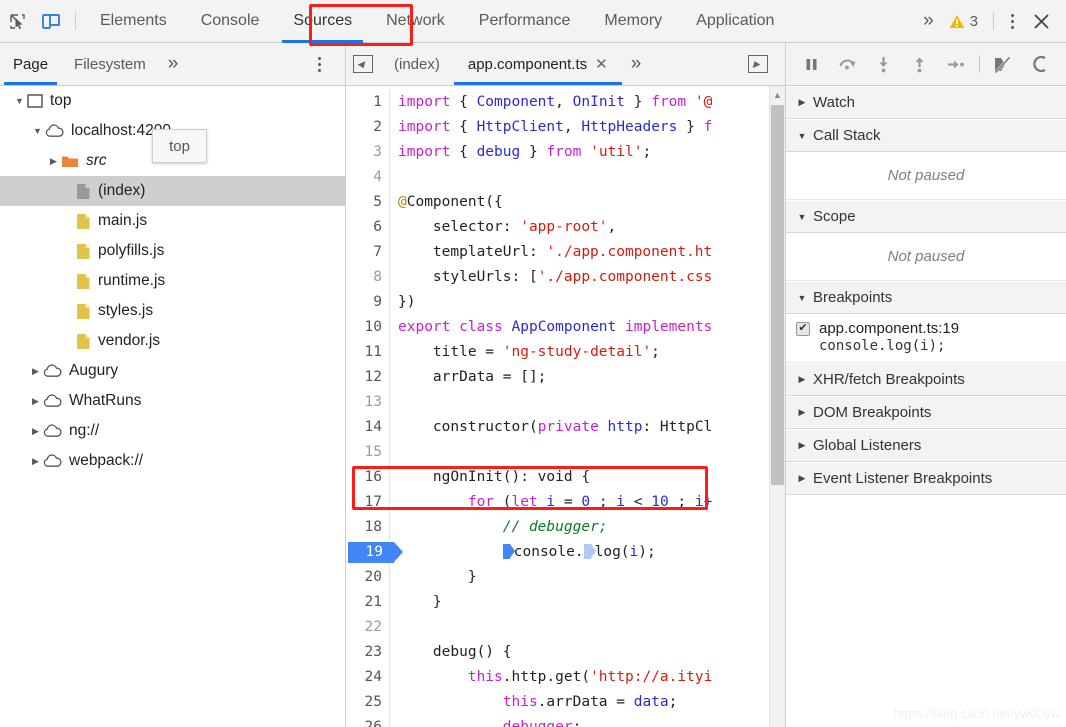  Describe the element at coordinates (172, 371) in the screenshot. I see `tree-item-augury: ▶ Augury` at that location.